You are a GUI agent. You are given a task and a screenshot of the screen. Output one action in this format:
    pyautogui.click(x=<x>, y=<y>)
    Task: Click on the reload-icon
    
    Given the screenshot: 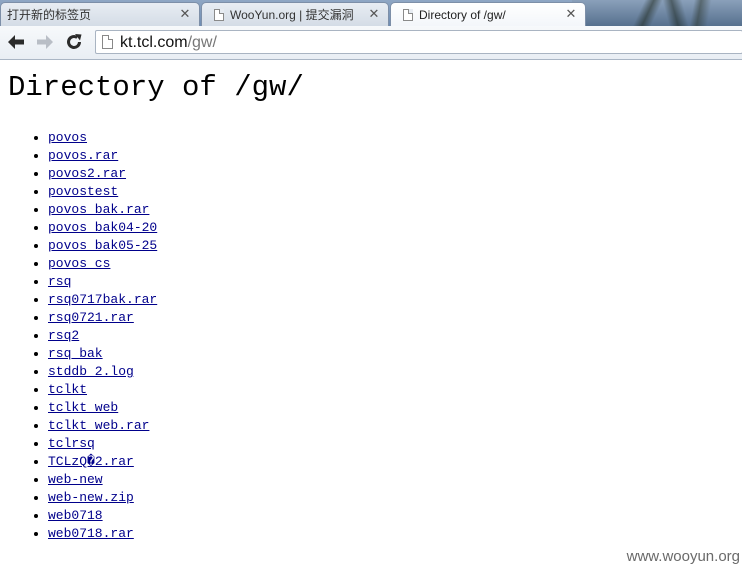 What is the action you would take?
    pyautogui.click(x=74, y=41)
    